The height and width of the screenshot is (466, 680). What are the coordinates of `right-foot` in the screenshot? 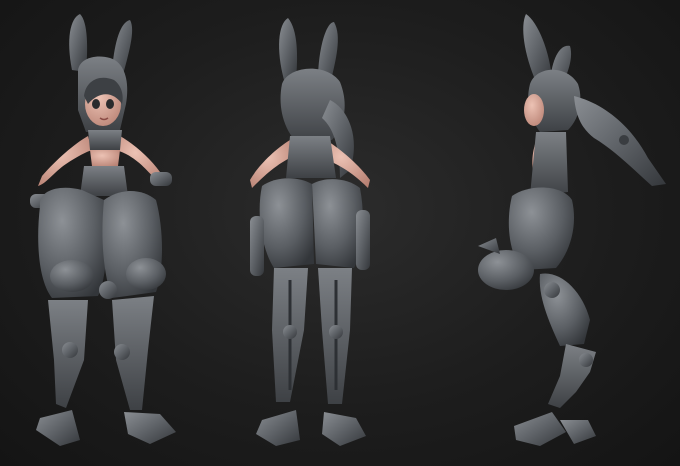 It's located at (150, 428).